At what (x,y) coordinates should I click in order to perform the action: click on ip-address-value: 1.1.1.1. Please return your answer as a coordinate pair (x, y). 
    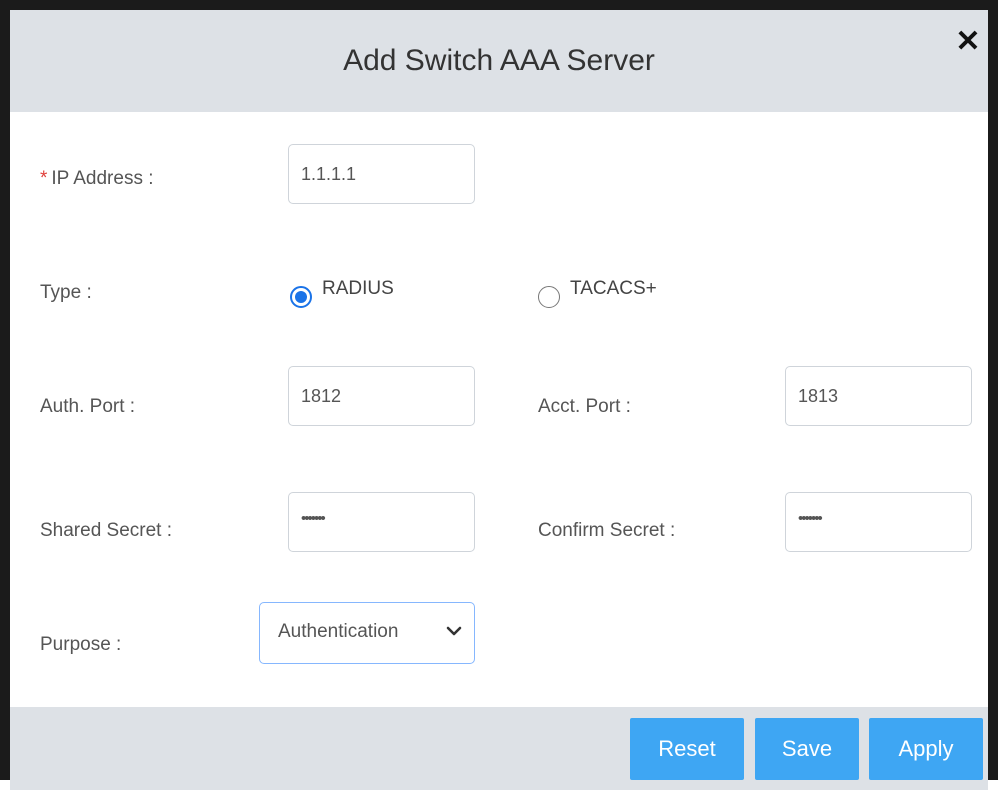
    Looking at the image, I should click on (329, 174).